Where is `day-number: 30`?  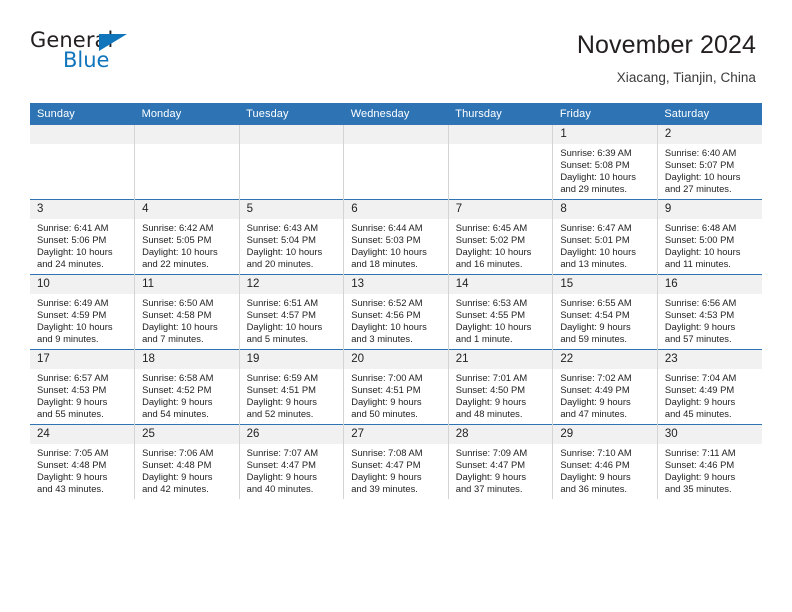
day-number: 30 is located at coordinates (709, 434).